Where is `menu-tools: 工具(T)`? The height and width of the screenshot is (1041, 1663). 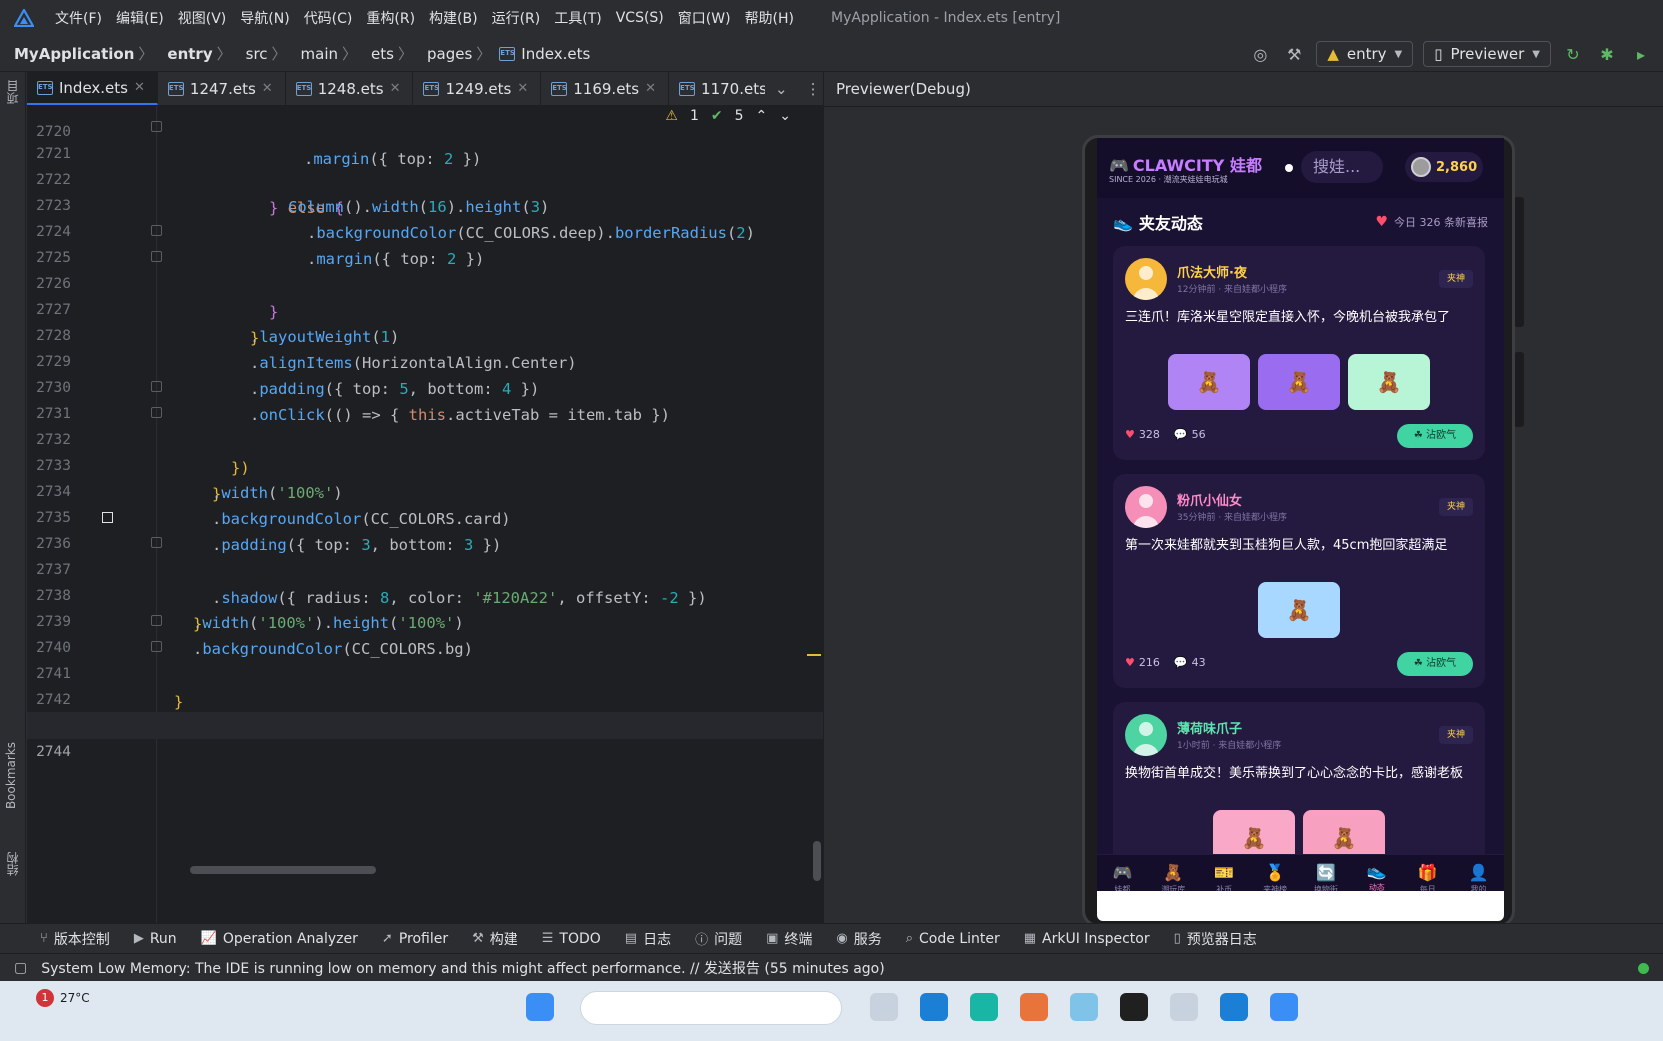 menu-tools: 工具(T) is located at coordinates (577, 18).